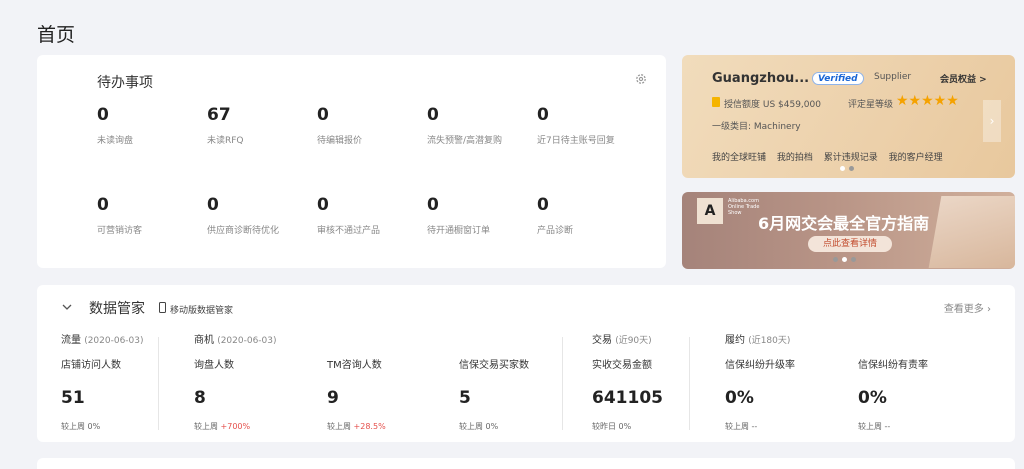  Describe the element at coordinates (225, 141) in the screenshot. I see `todo-label: 未读RFQ` at that location.